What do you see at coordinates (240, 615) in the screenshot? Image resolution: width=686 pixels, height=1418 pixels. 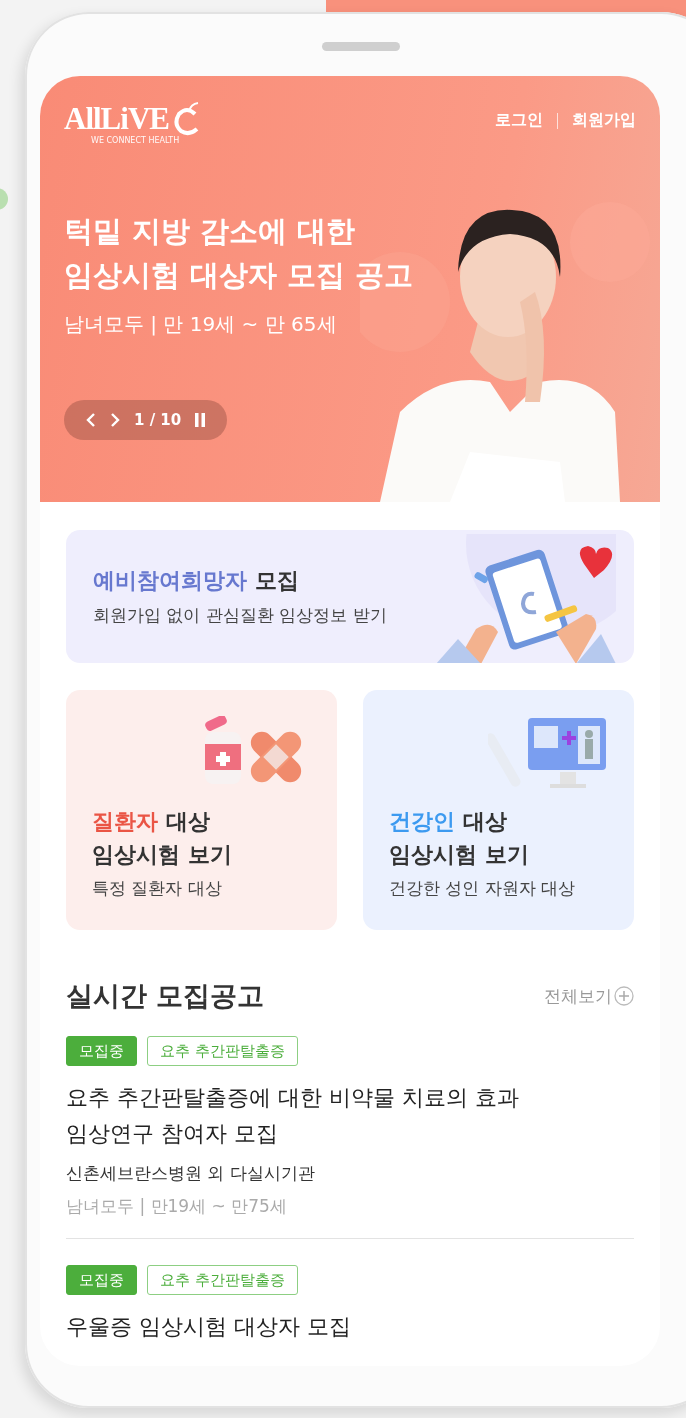 I see `banner-description: 회원가입 없이 관심질환 임상정보 받기` at bounding box center [240, 615].